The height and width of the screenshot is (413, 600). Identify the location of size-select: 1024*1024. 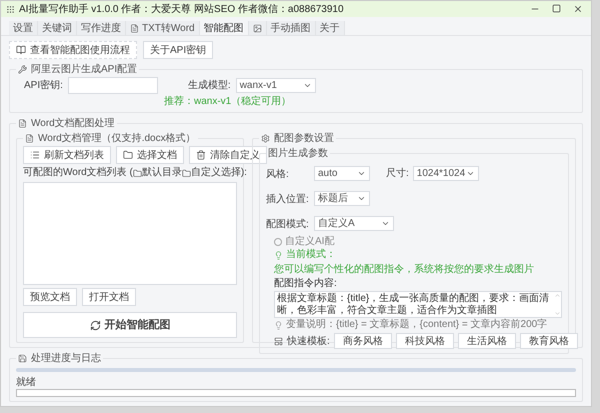
(445, 173).